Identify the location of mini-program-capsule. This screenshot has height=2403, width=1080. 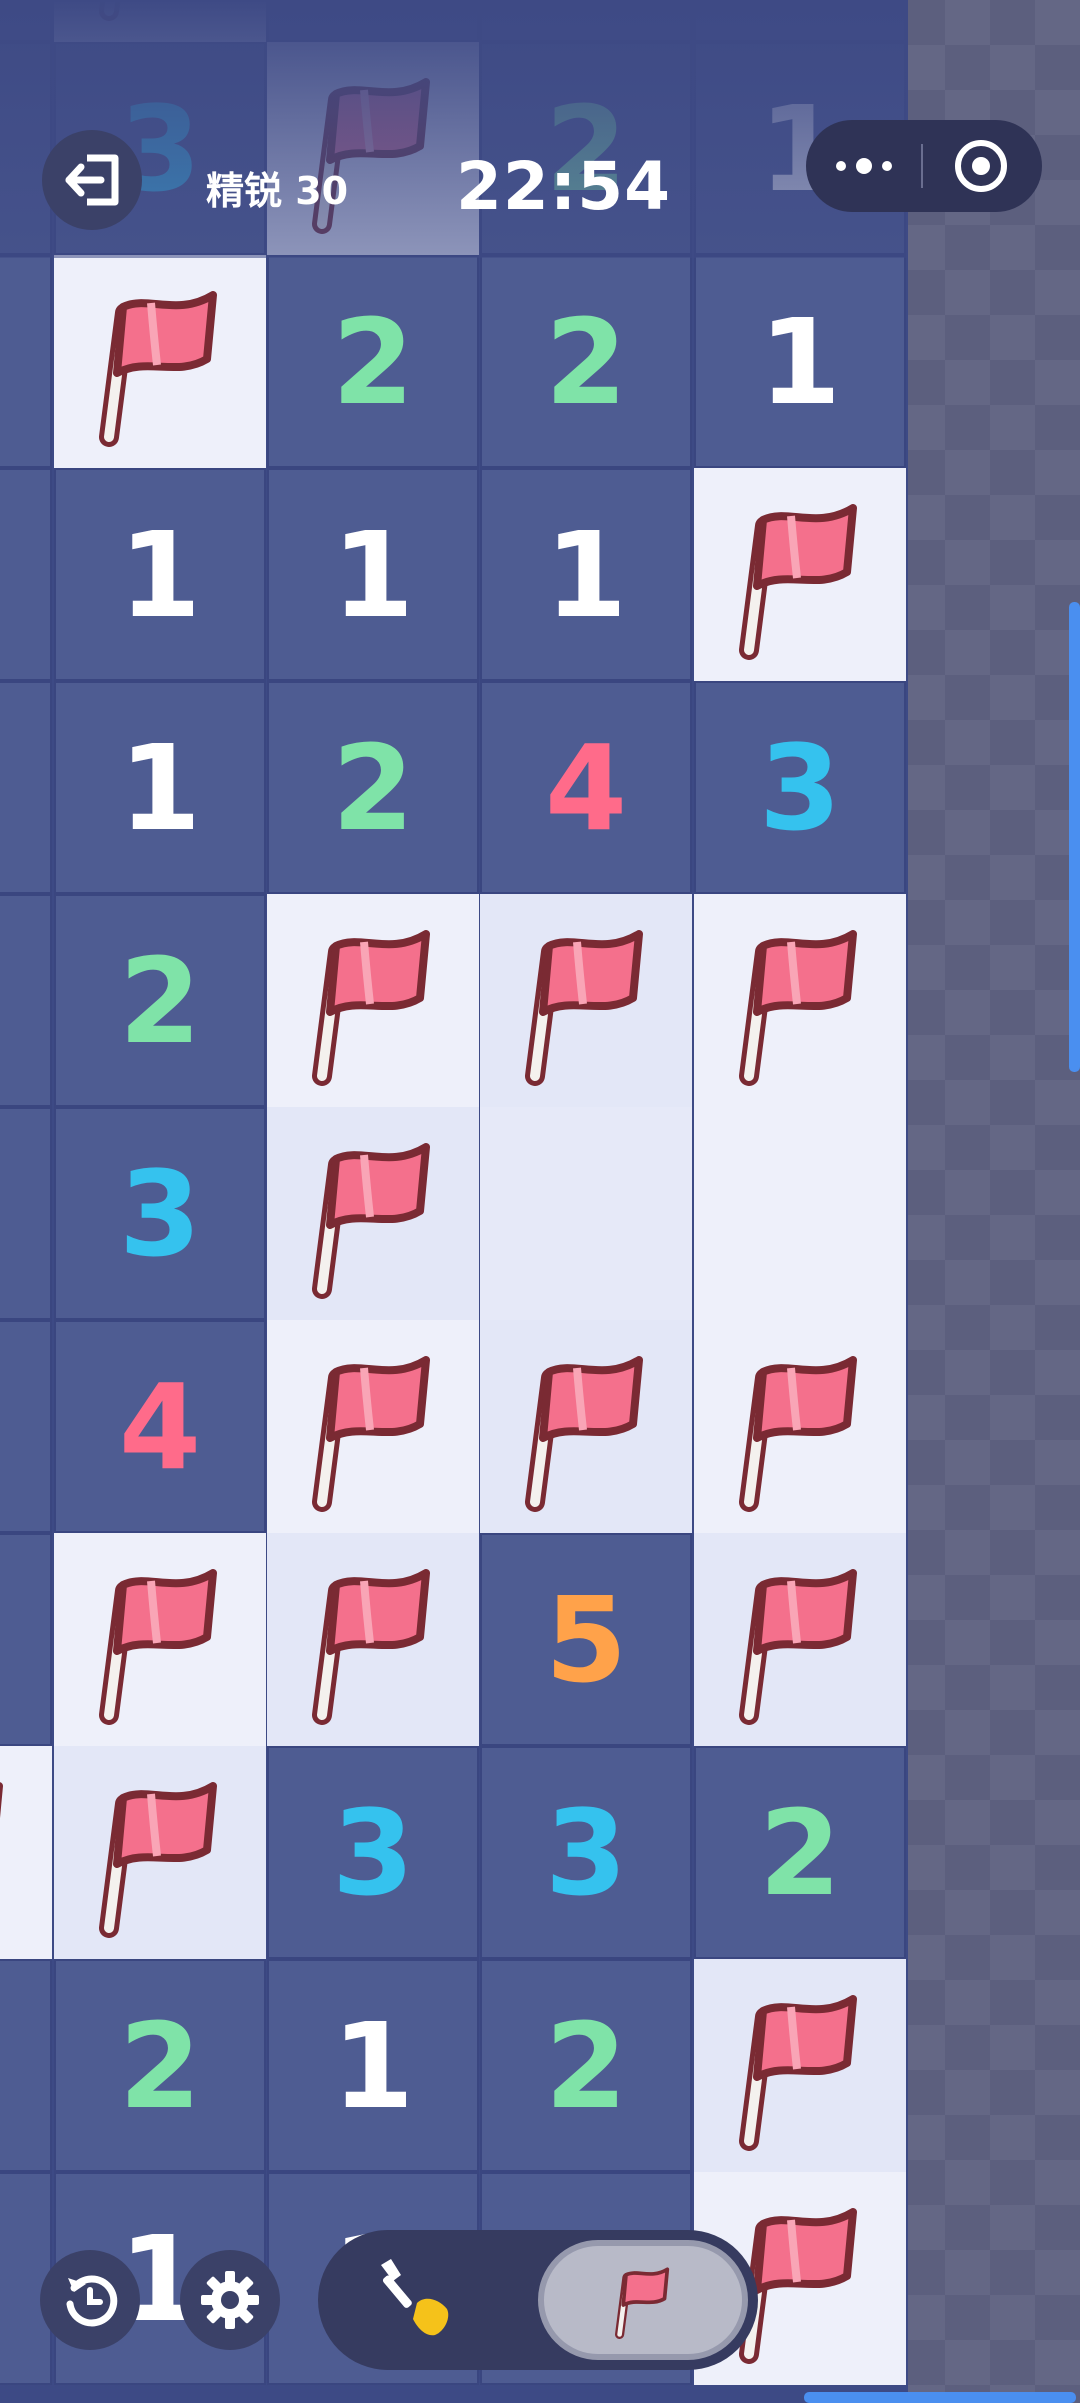
(924, 166).